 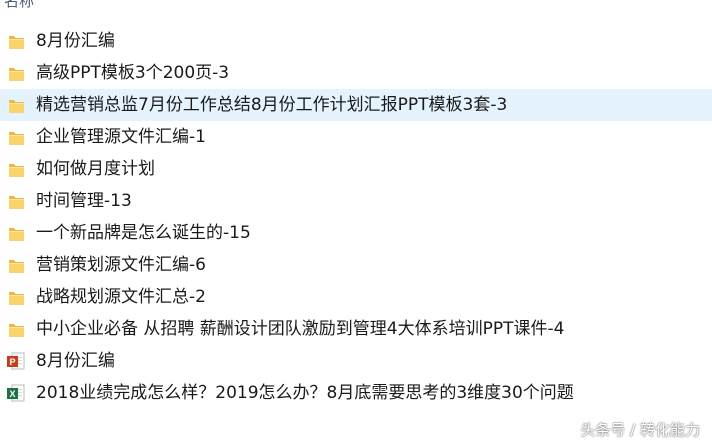 I want to click on powerpoint-file-icon: P, so click(x=15, y=360).